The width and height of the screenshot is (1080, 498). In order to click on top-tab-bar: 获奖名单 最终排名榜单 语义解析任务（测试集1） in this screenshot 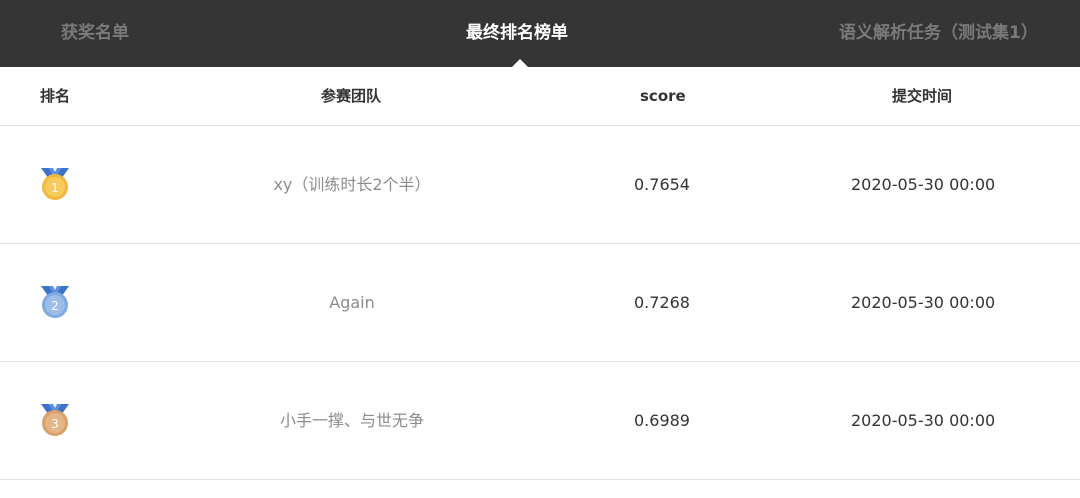, I will do `click(540, 34)`.